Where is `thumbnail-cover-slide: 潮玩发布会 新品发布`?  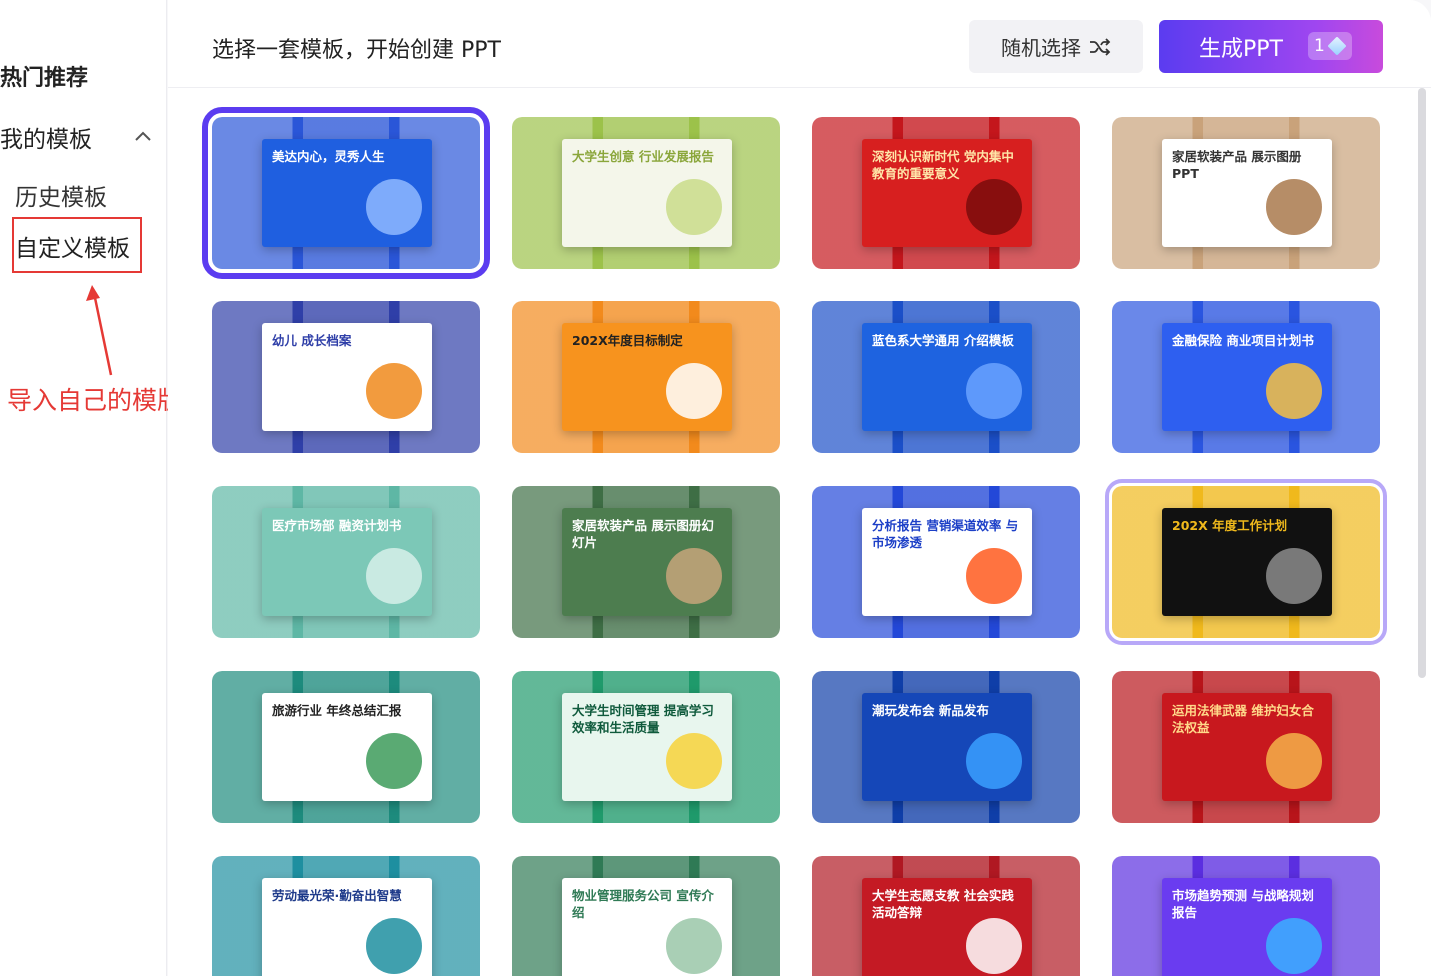
thumbnail-cover-slide: 潮玩发布会 新品发布 is located at coordinates (947, 747).